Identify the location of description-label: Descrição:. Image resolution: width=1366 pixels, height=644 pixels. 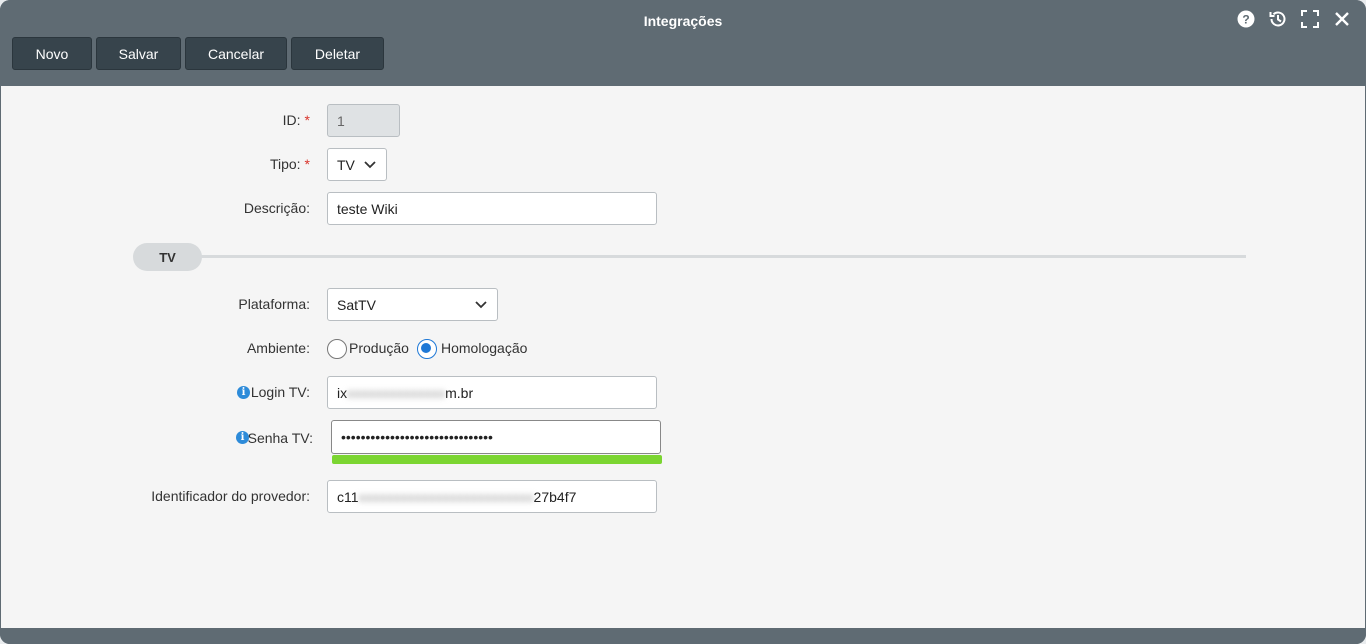
(276, 208).